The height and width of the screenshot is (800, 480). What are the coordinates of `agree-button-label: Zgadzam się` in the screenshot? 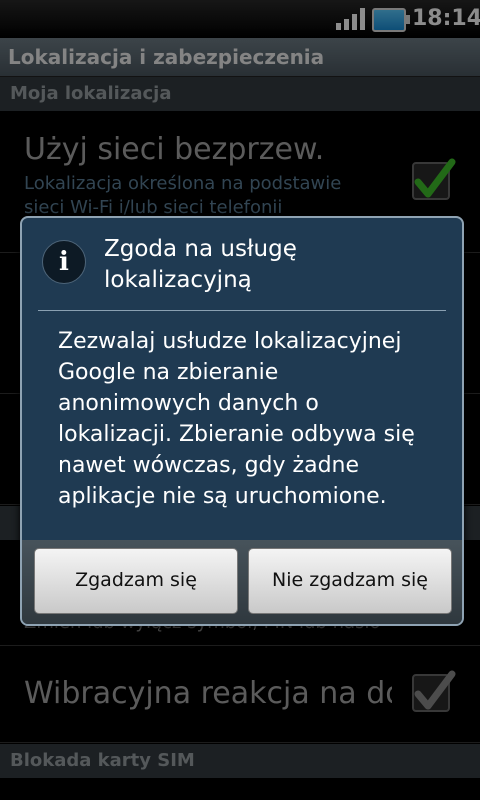 It's located at (136, 580).